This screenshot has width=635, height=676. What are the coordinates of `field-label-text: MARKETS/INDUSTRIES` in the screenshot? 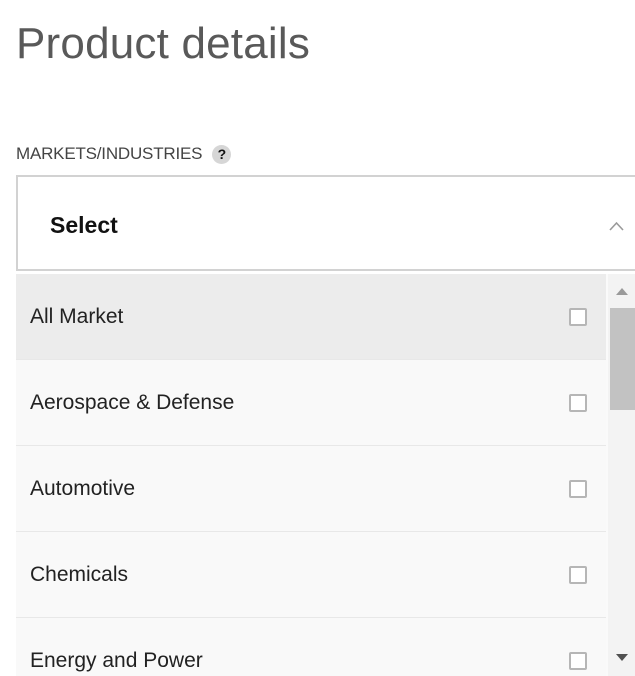 It's located at (109, 153).